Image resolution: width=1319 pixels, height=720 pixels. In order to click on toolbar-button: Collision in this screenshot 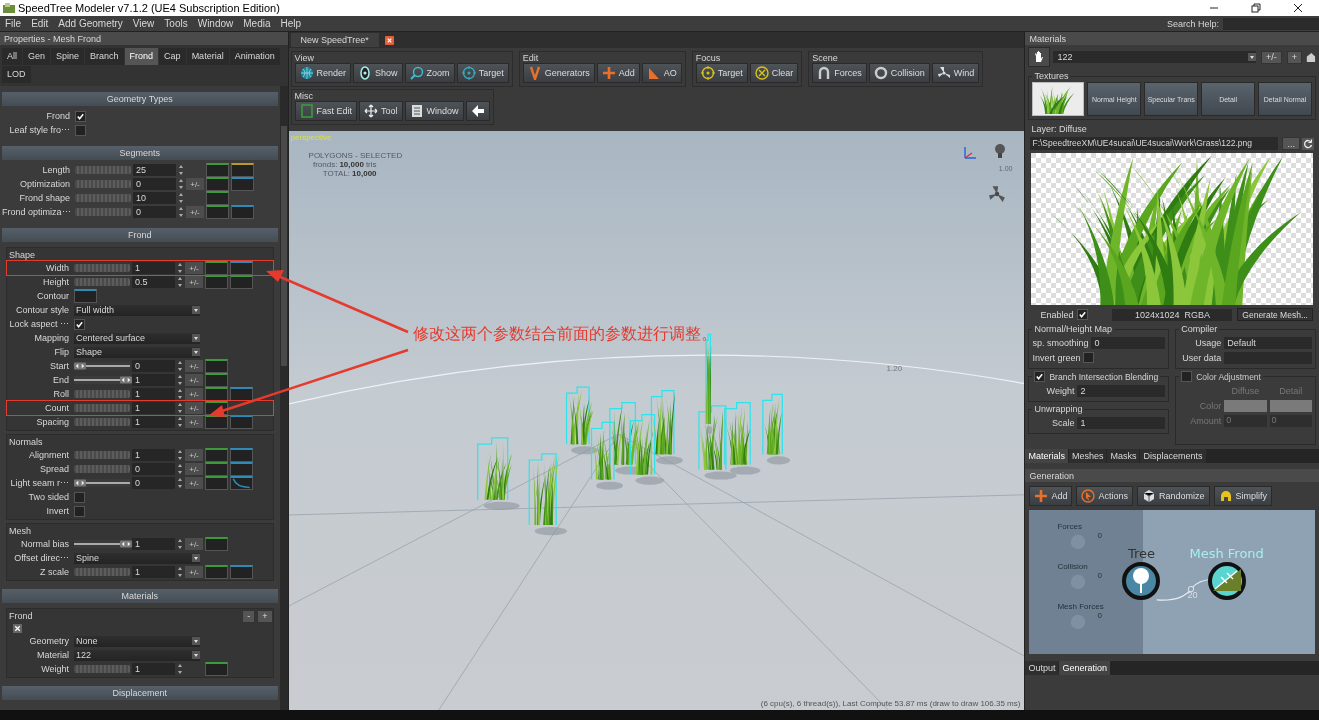, I will do `click(899, 73)`.